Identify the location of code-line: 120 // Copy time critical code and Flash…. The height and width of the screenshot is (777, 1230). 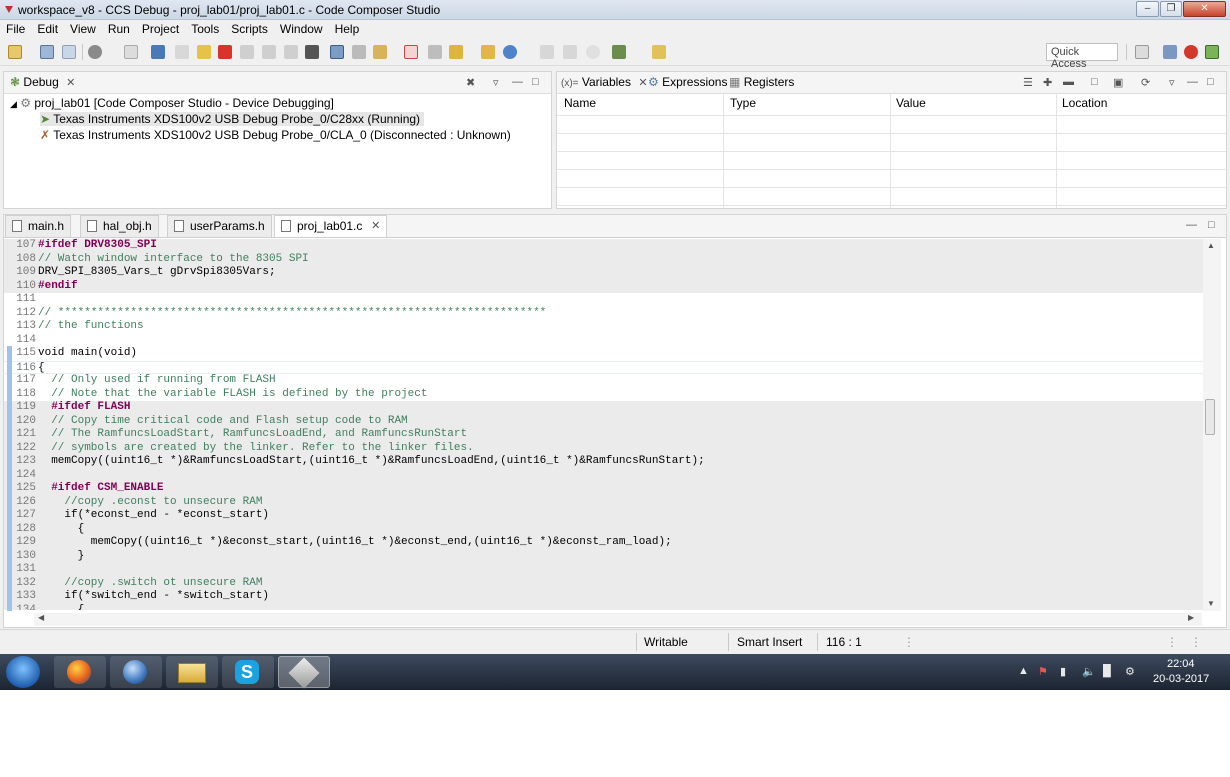
(604, 421).